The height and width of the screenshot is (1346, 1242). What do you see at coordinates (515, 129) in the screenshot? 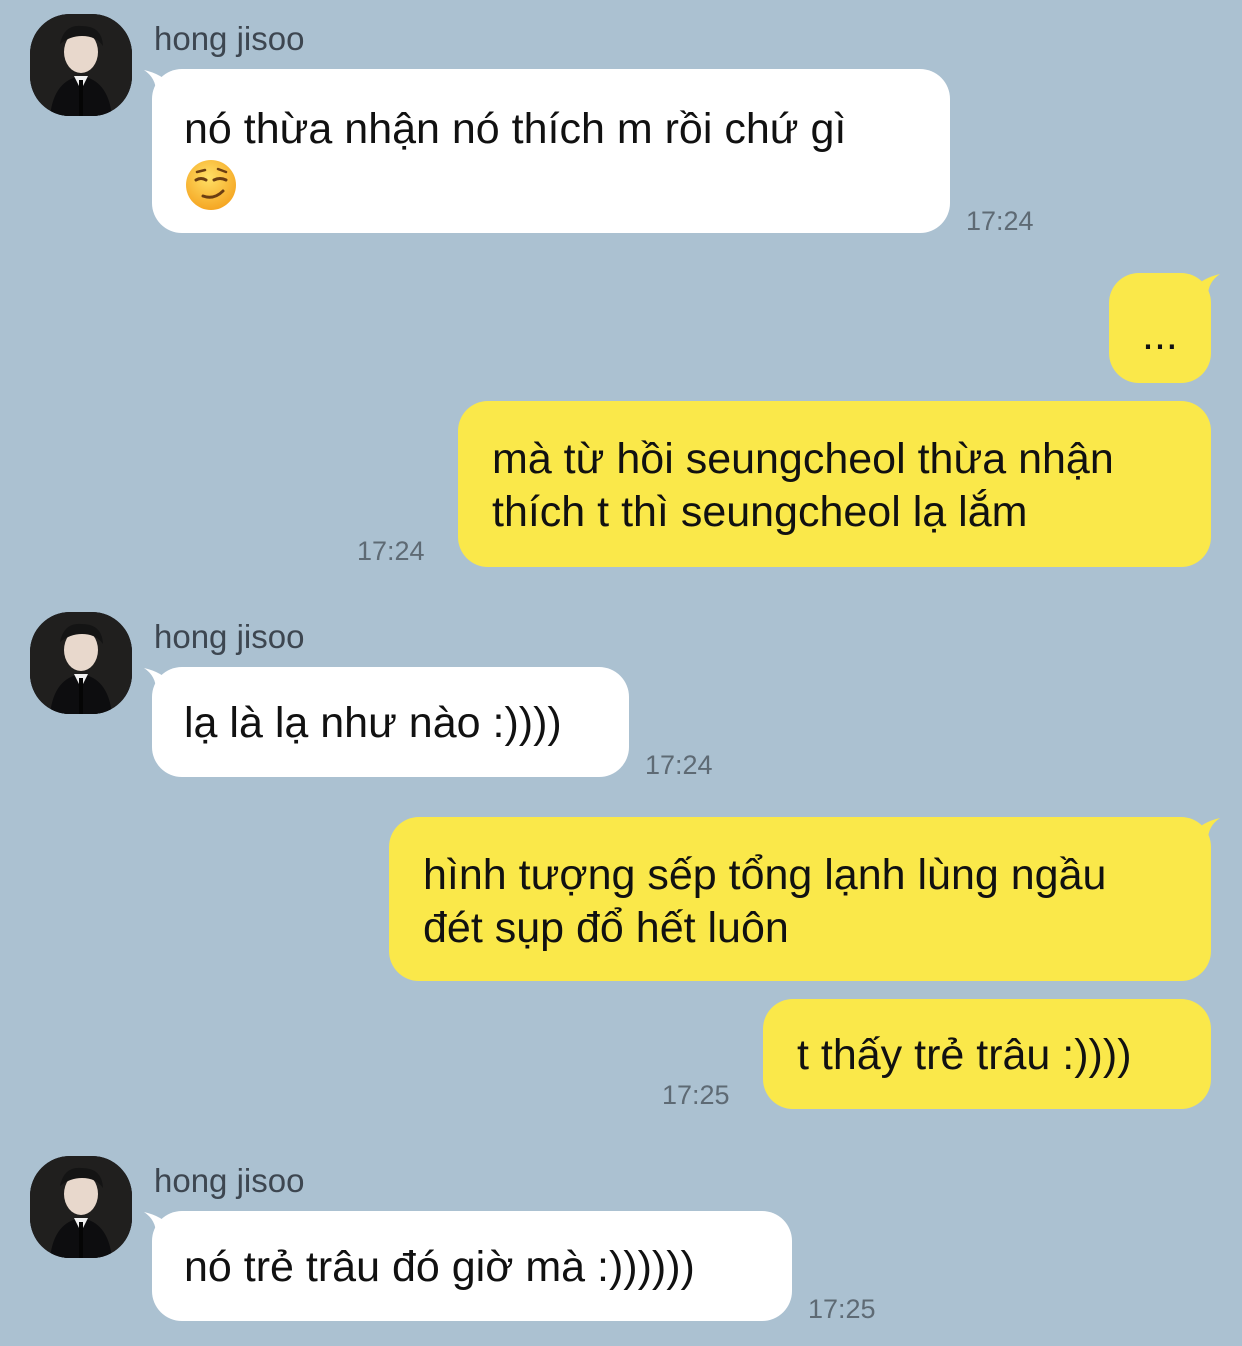
I see `message-text: nó thừa nhận nó thích m rồi chứ gì` at bounding box center [515, 129].